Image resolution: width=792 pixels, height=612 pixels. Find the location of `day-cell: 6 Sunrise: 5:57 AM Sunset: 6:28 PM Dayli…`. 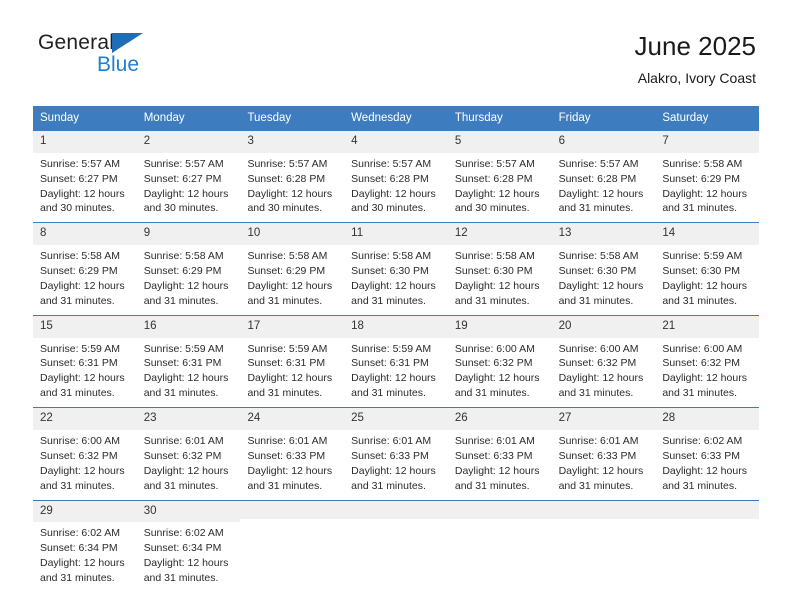

day-cell: 6 Sunrise: 5:57 AM Sunset: 6:28 PM Dayli… is located at coordinates (603, 176).